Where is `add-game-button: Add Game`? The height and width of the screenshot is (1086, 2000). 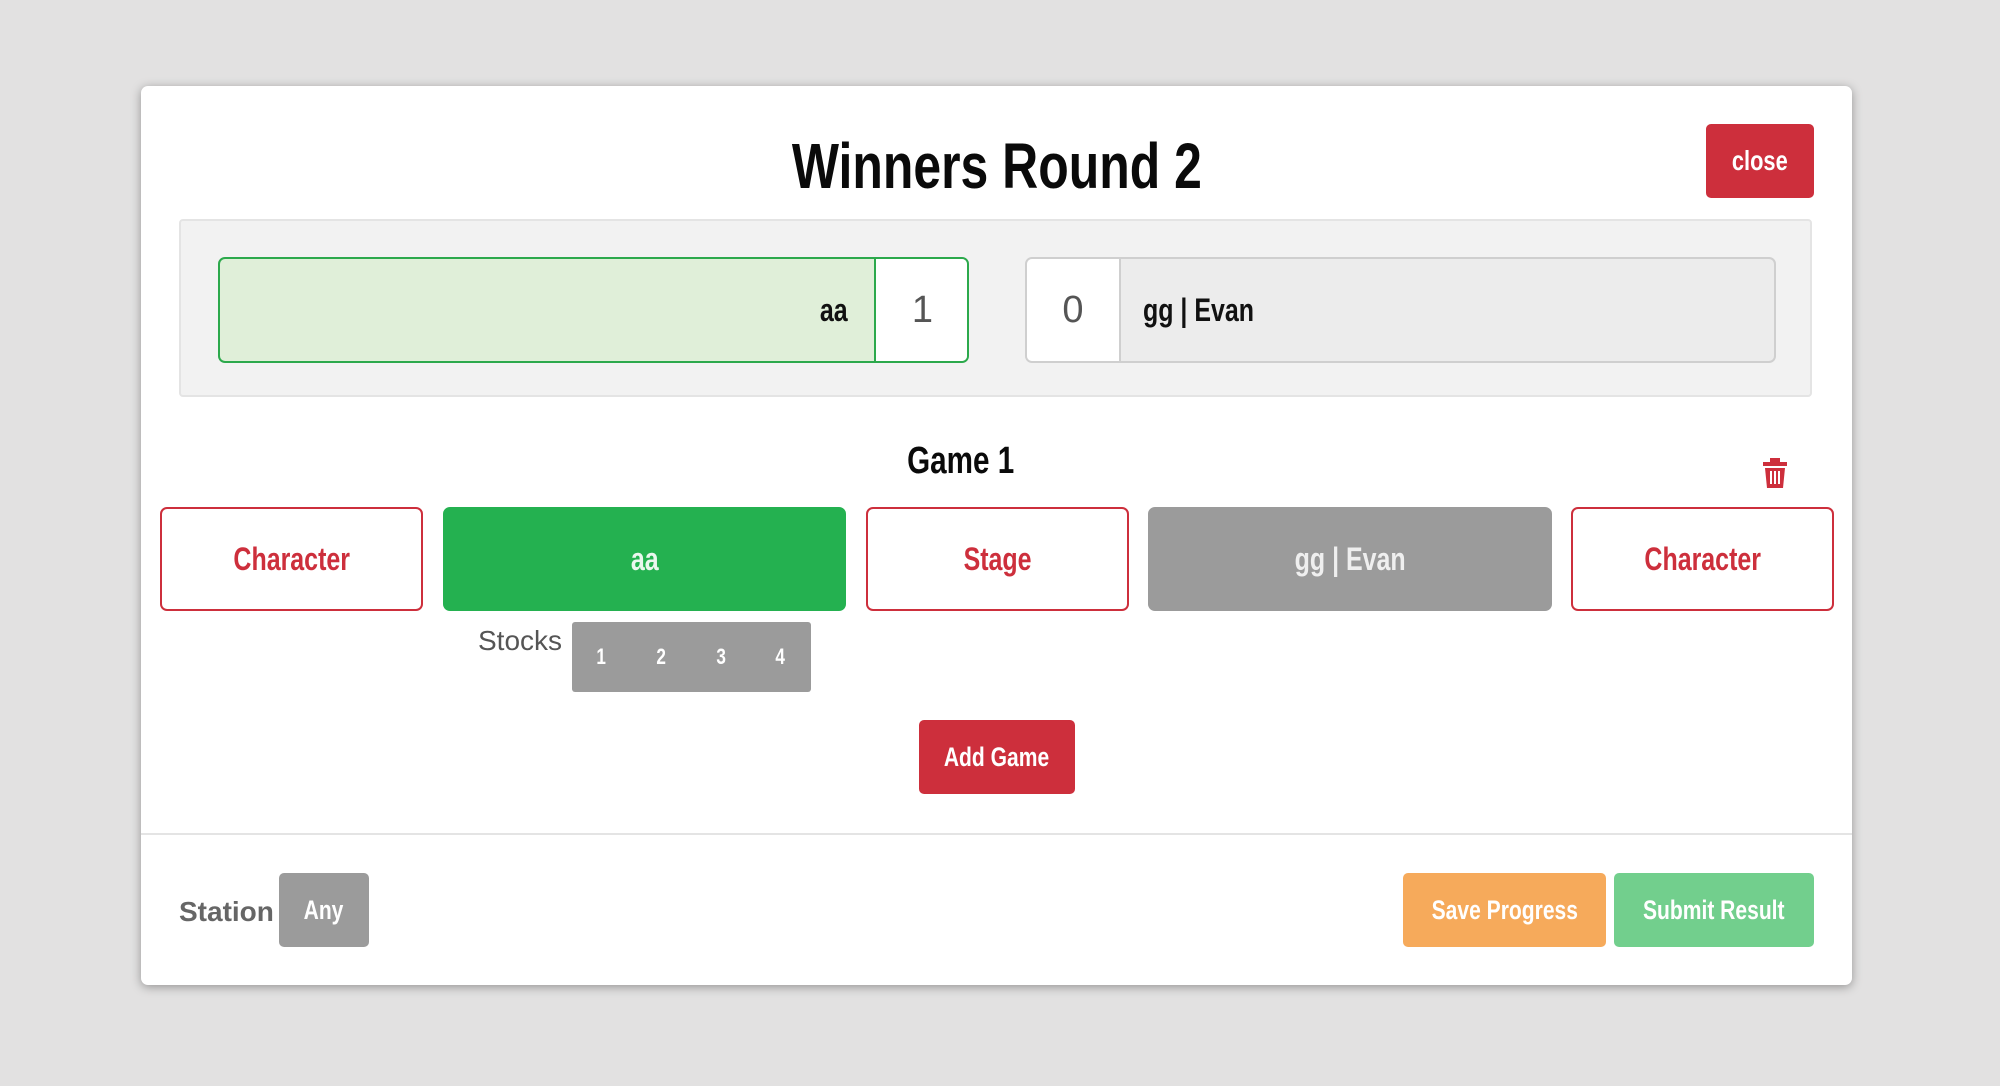
add-game-button: Add Game is located at coordinates (997, 757).